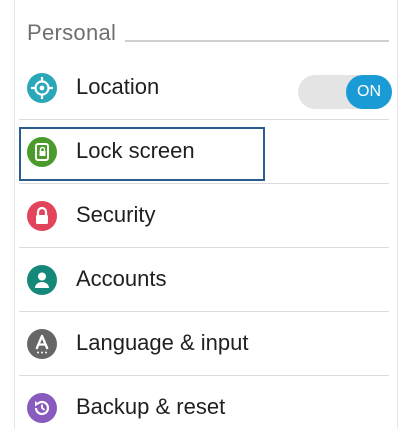  Describe the element at coordinates (151, 406) in the screenshot. I see `setting-label-backup-reset: Backup & reset` at that location.